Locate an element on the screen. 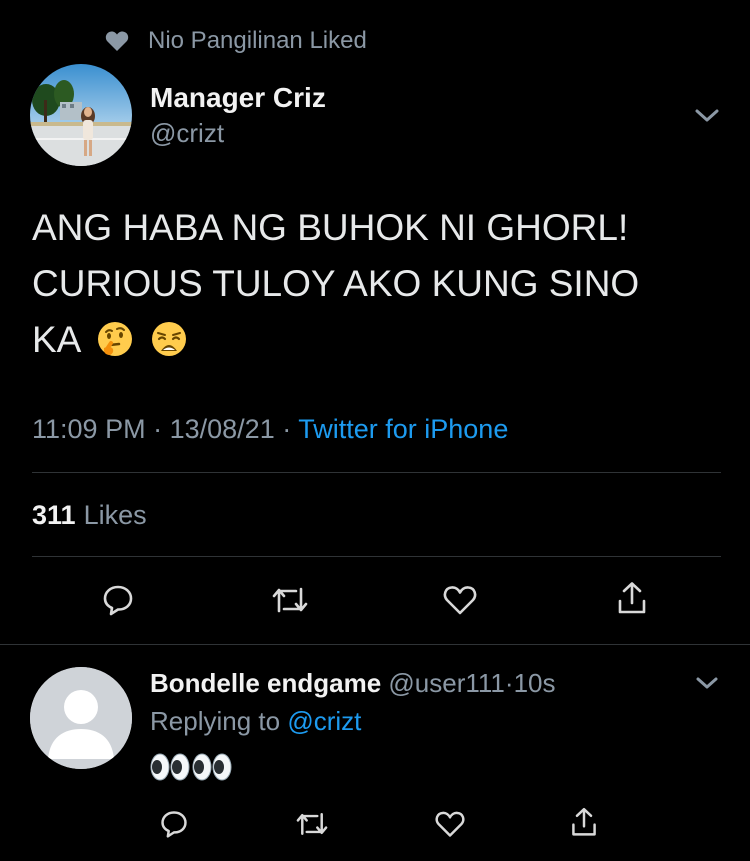  likes-row: 311 Likes is located at coordinates (89, 515).